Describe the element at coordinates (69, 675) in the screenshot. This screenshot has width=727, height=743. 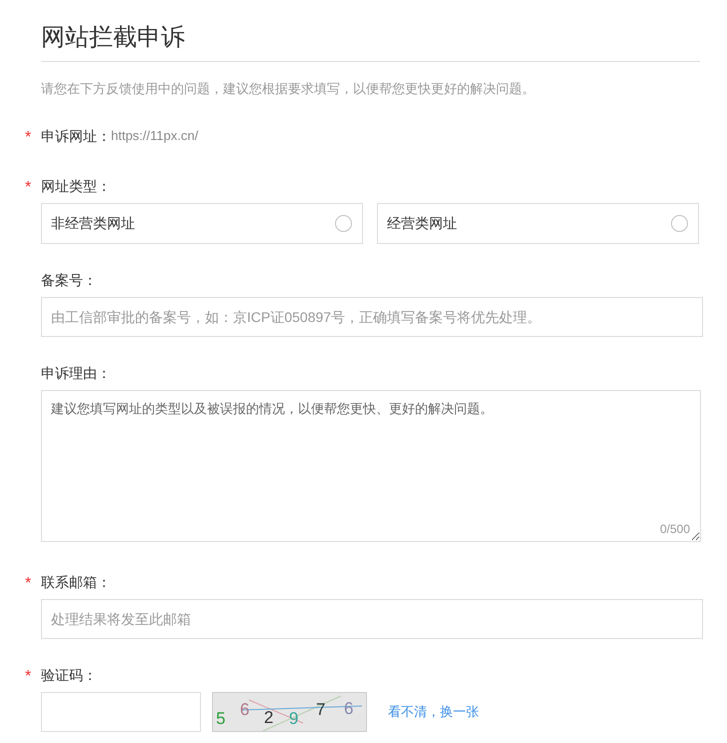
I see `field-label: 验证码：` at that location.